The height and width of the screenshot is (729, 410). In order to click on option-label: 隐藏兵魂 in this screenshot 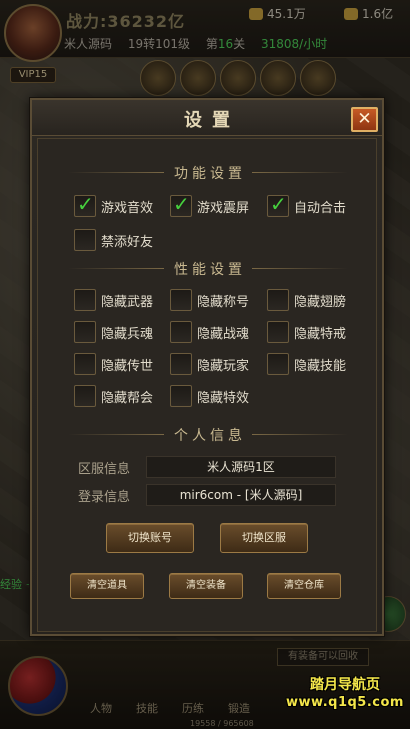, I will do `click(127, 334)`.